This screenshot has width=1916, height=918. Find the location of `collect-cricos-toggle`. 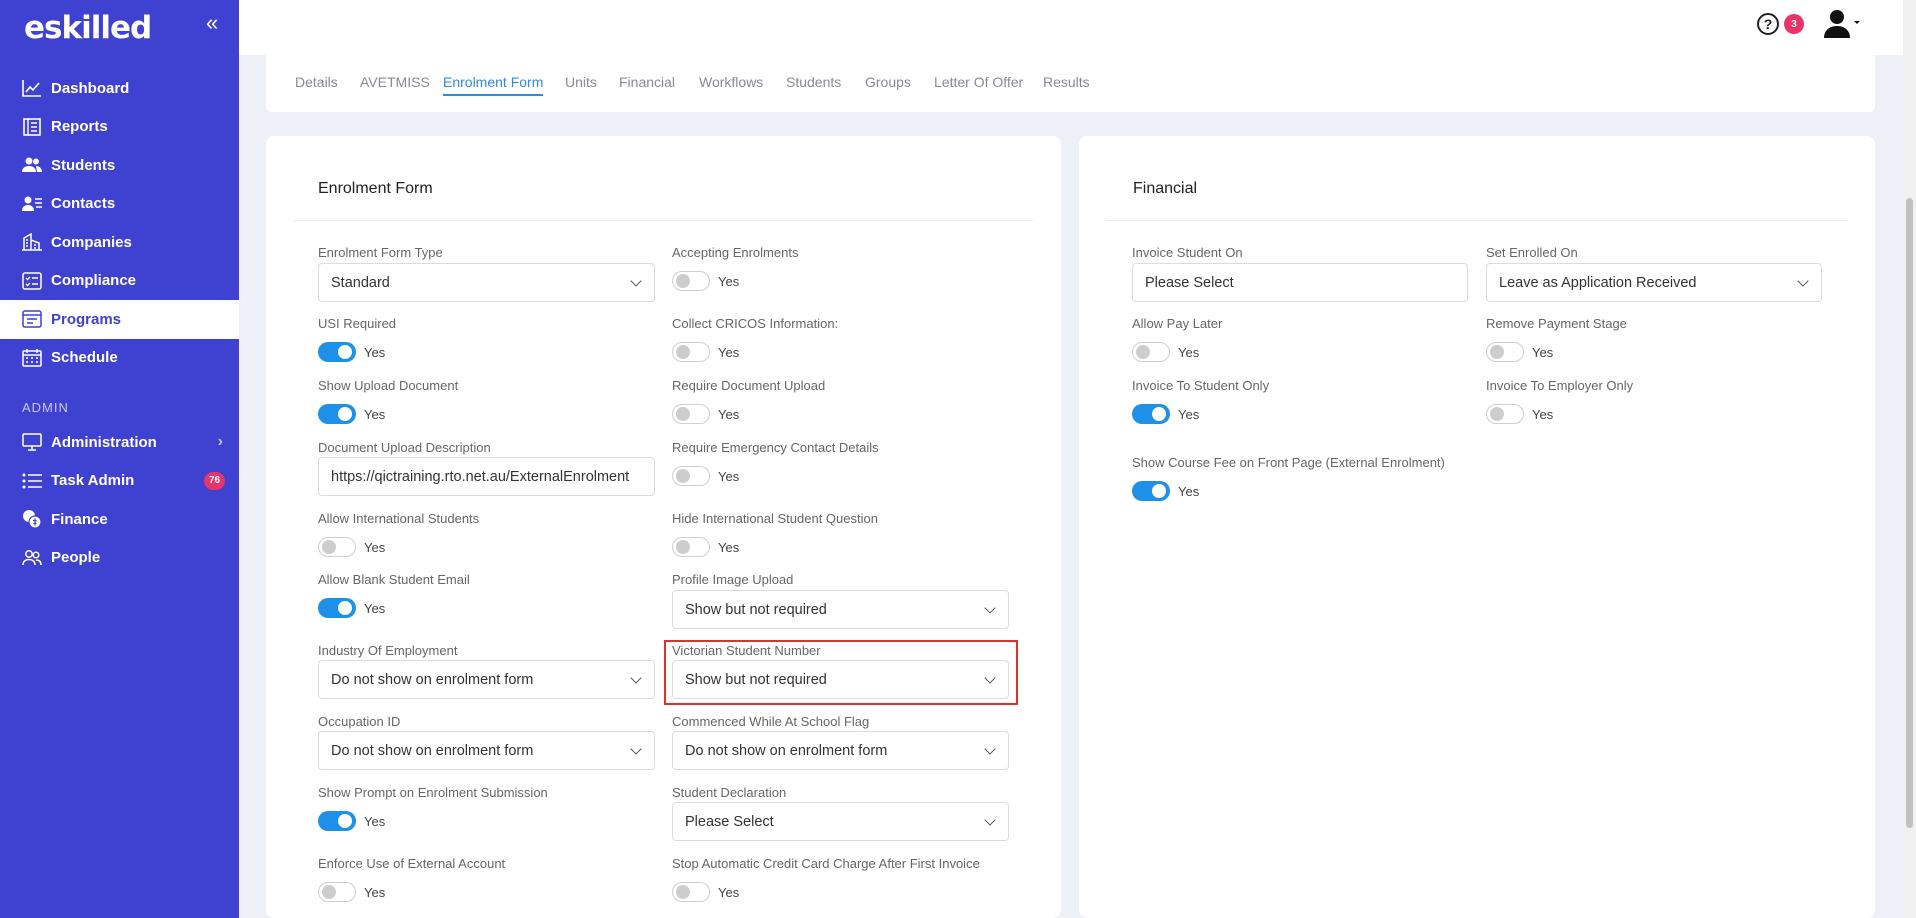

collect-cricos-toggle is located at coordinates (691, 352).